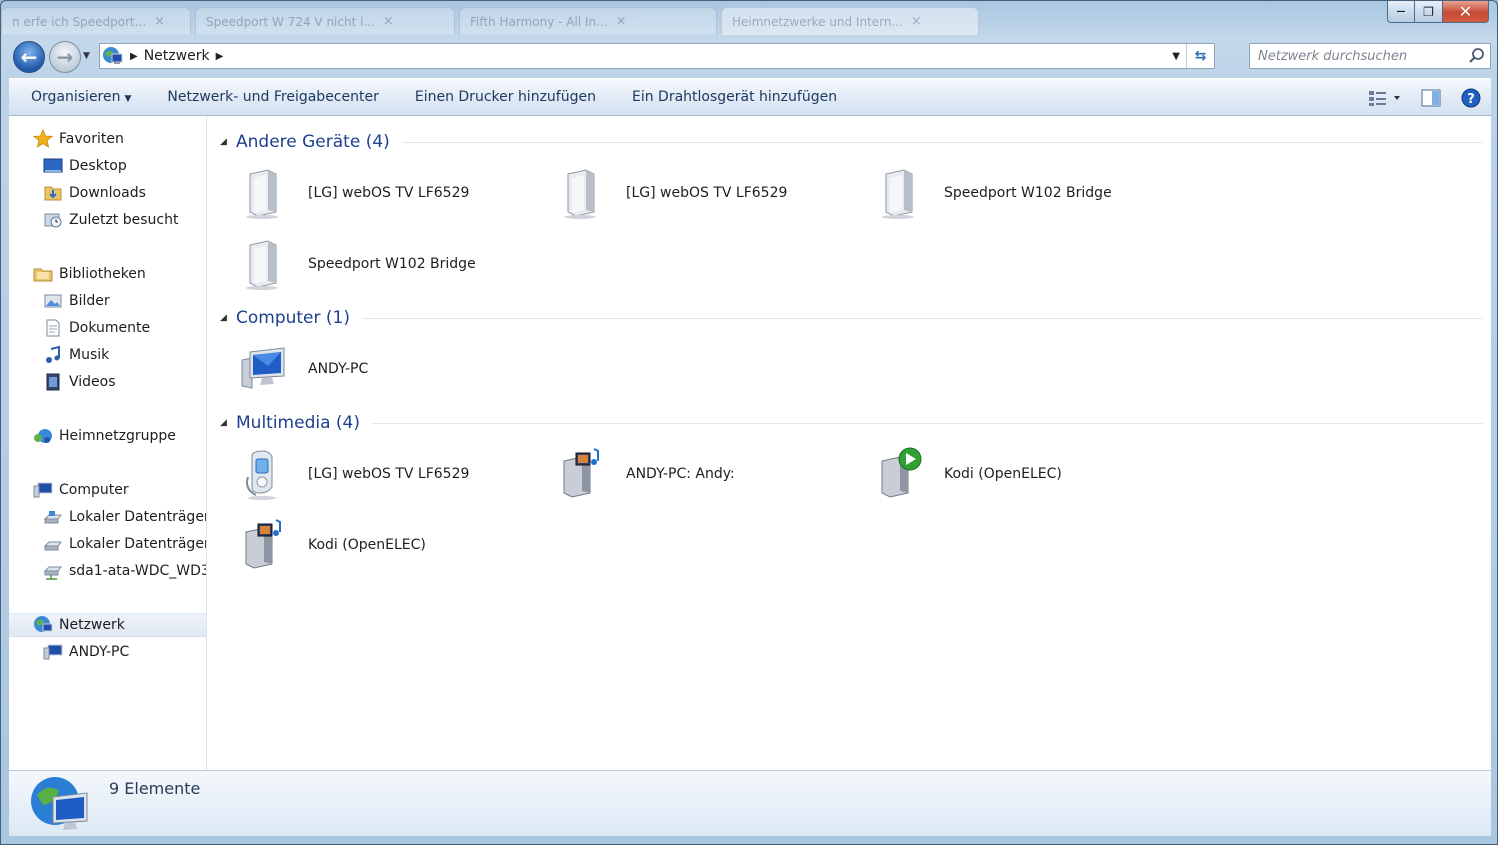 The height and width of the screenshot is (845, 1498). Describe the element at coordinates (505, 97) in the screenshot. I see `add-printer-button: Einen Drucker hinzufügen` at that location.